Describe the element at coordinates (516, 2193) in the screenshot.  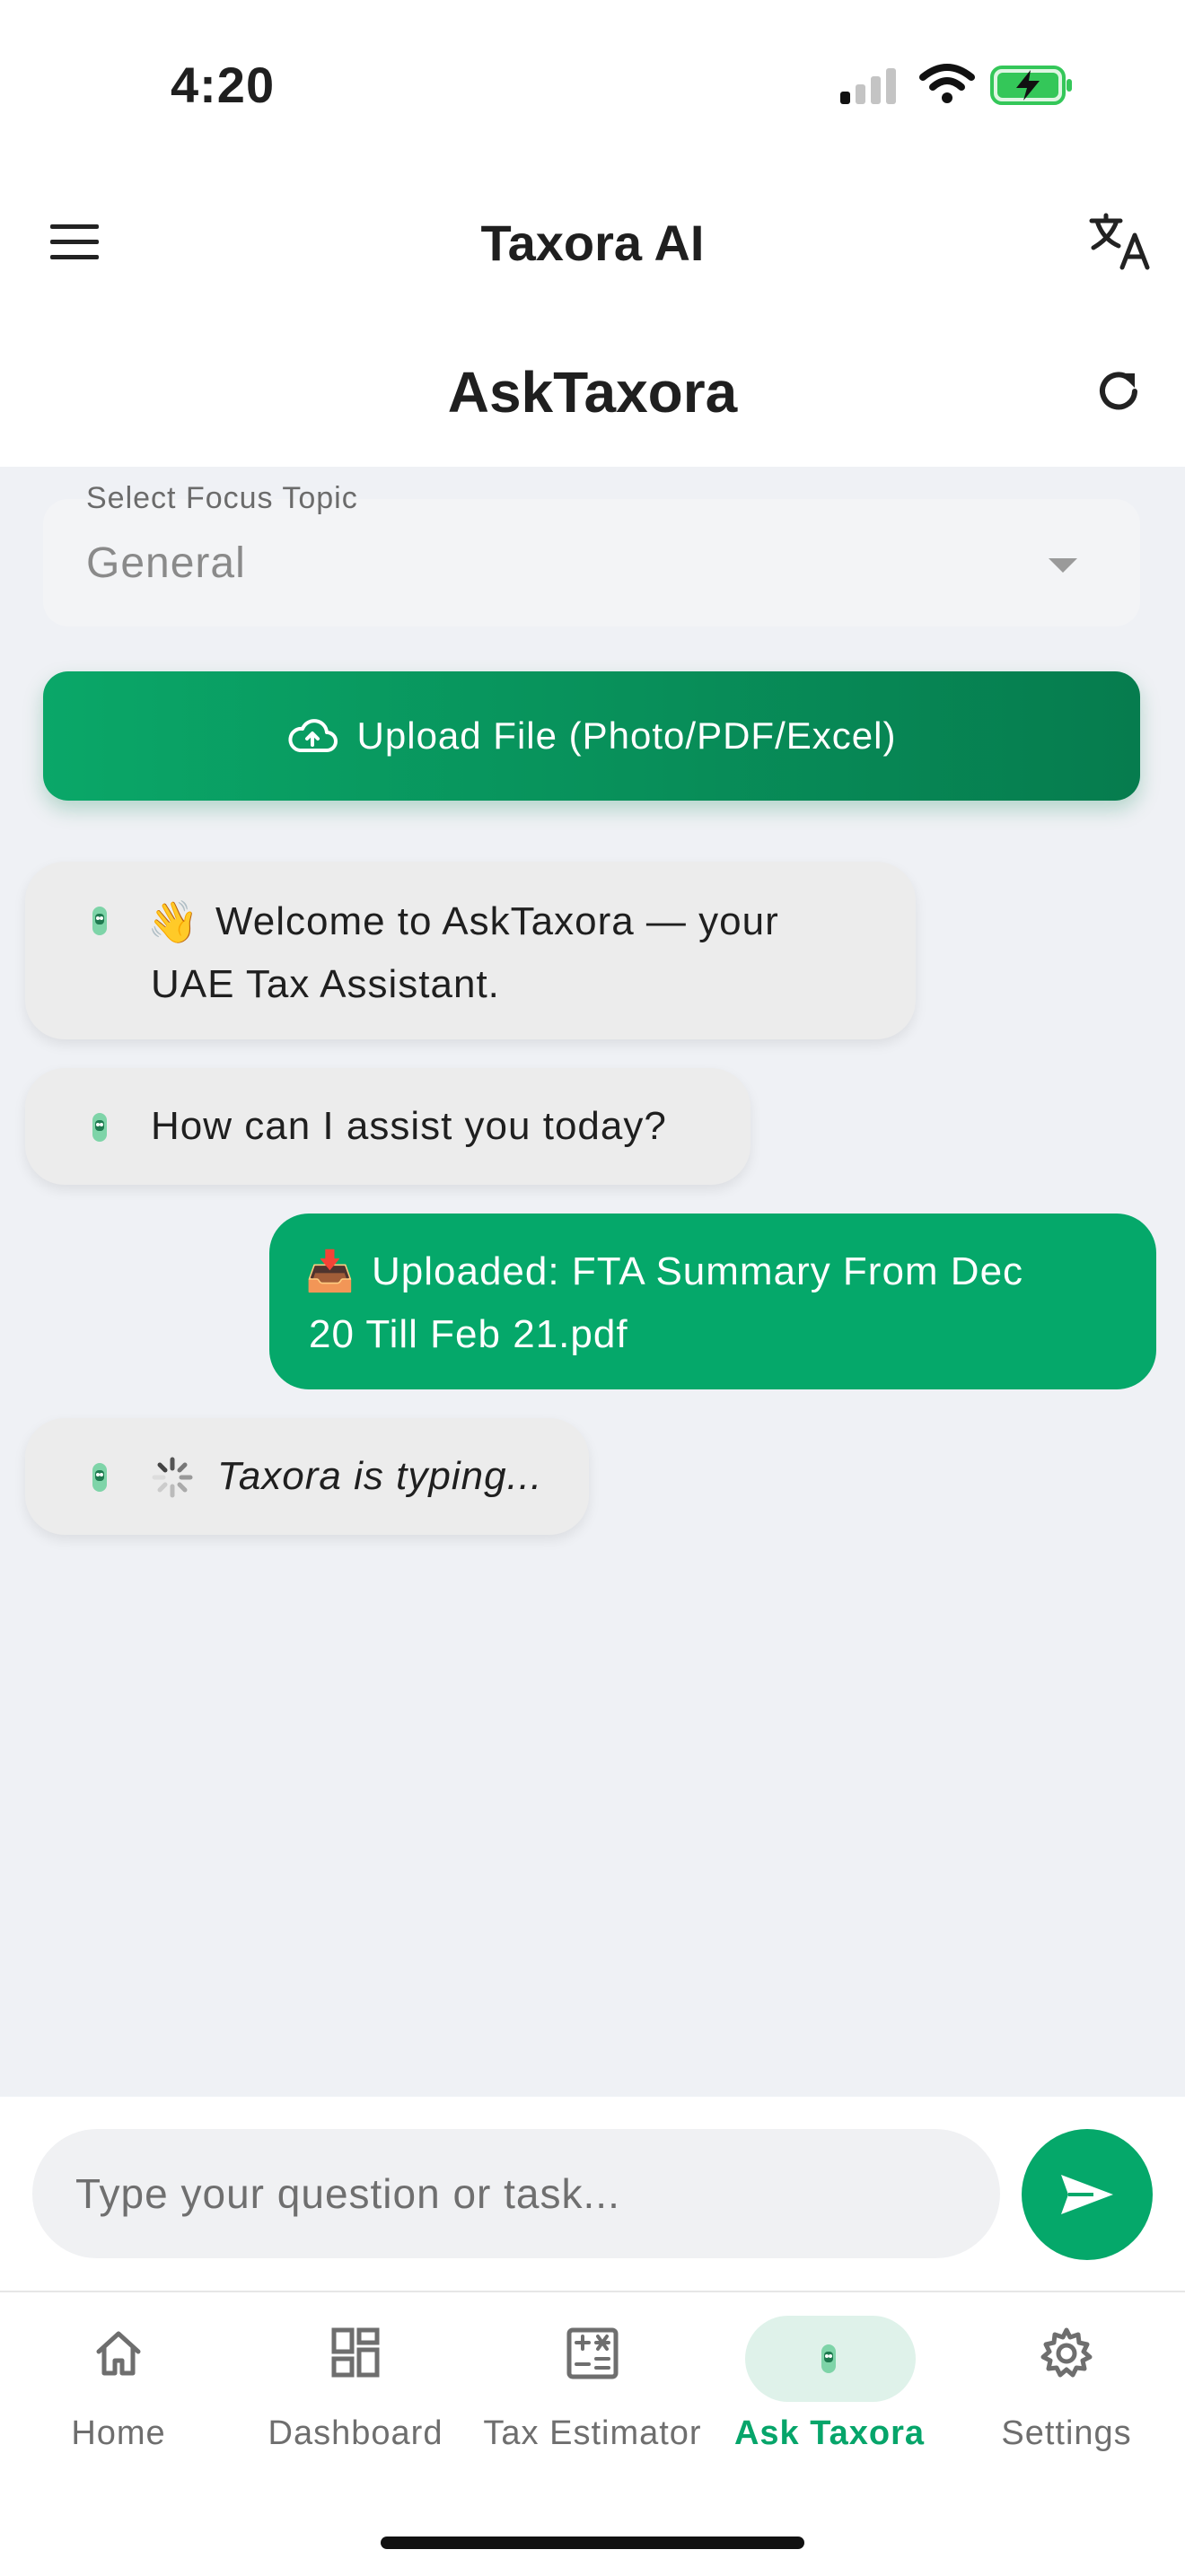
I see `question-input` at that location.